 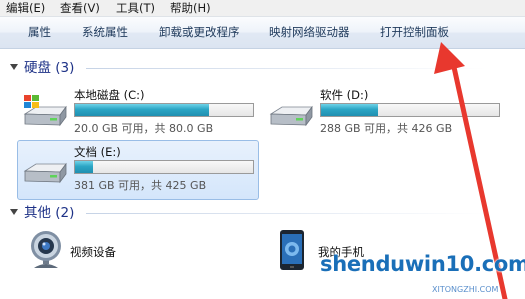 I want to click on free-space-text: 20.0 GB 可用，共 80.0 GB, so click(x=144, y=128).